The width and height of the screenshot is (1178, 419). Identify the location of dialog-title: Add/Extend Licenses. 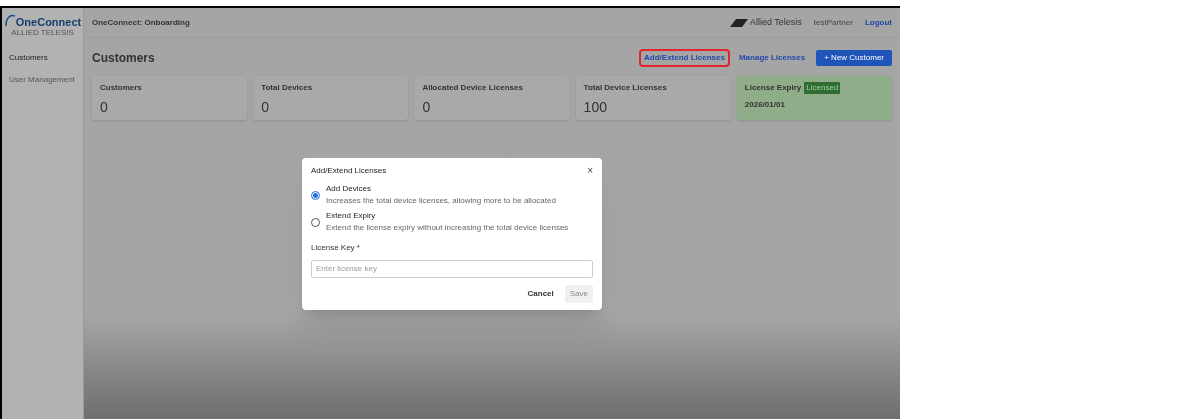
(349, 171).